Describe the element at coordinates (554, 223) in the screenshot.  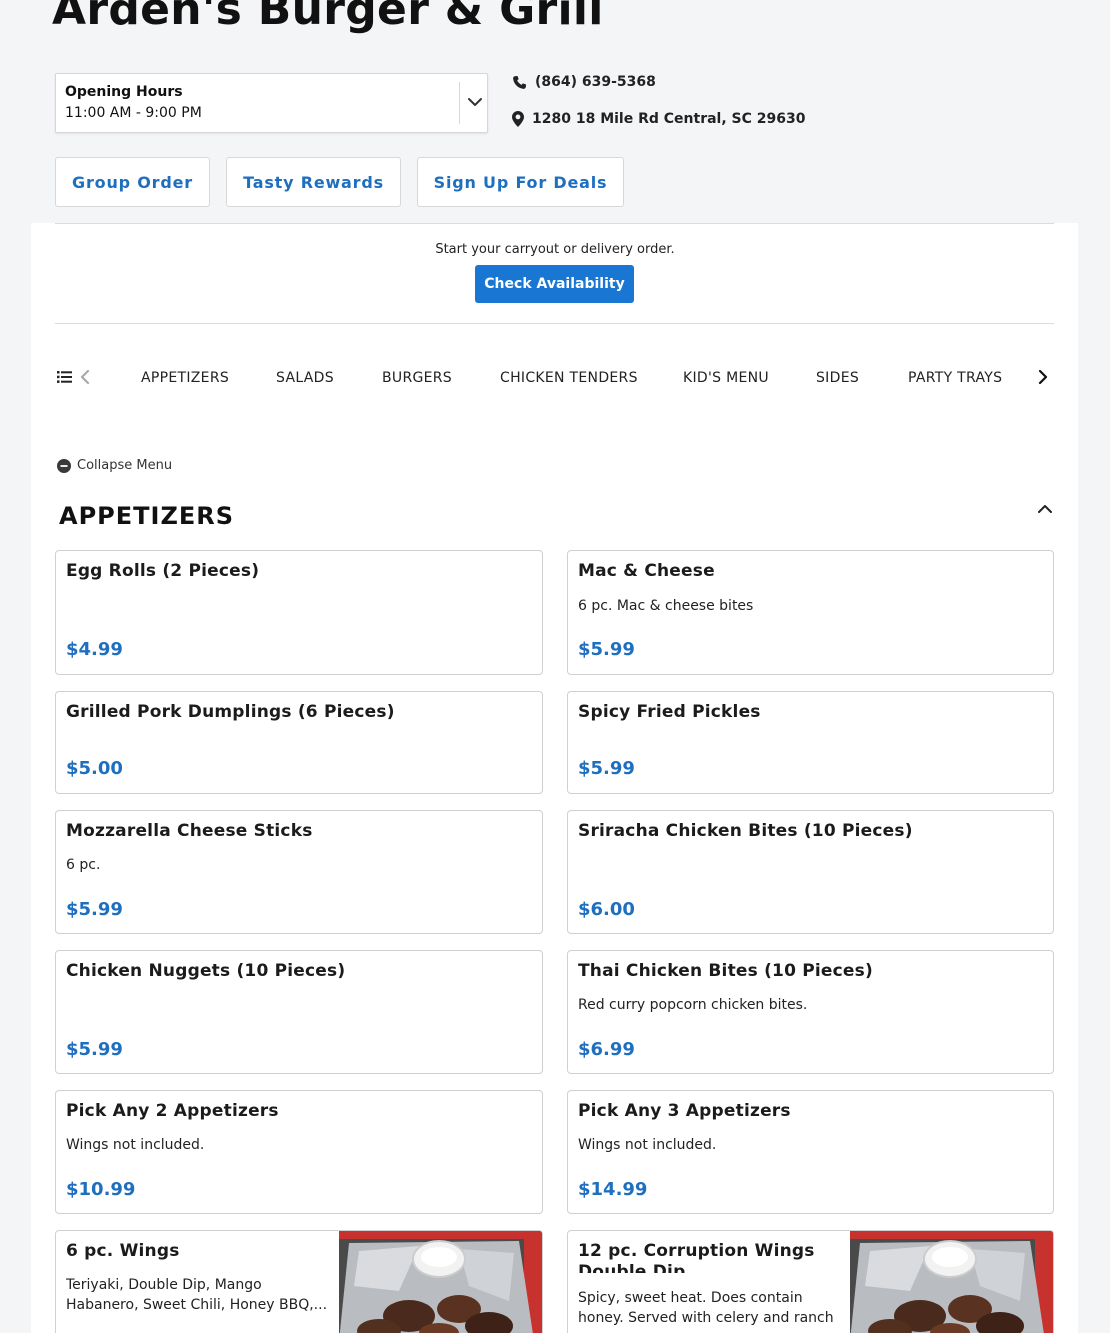
I see `divider-top` at that location.